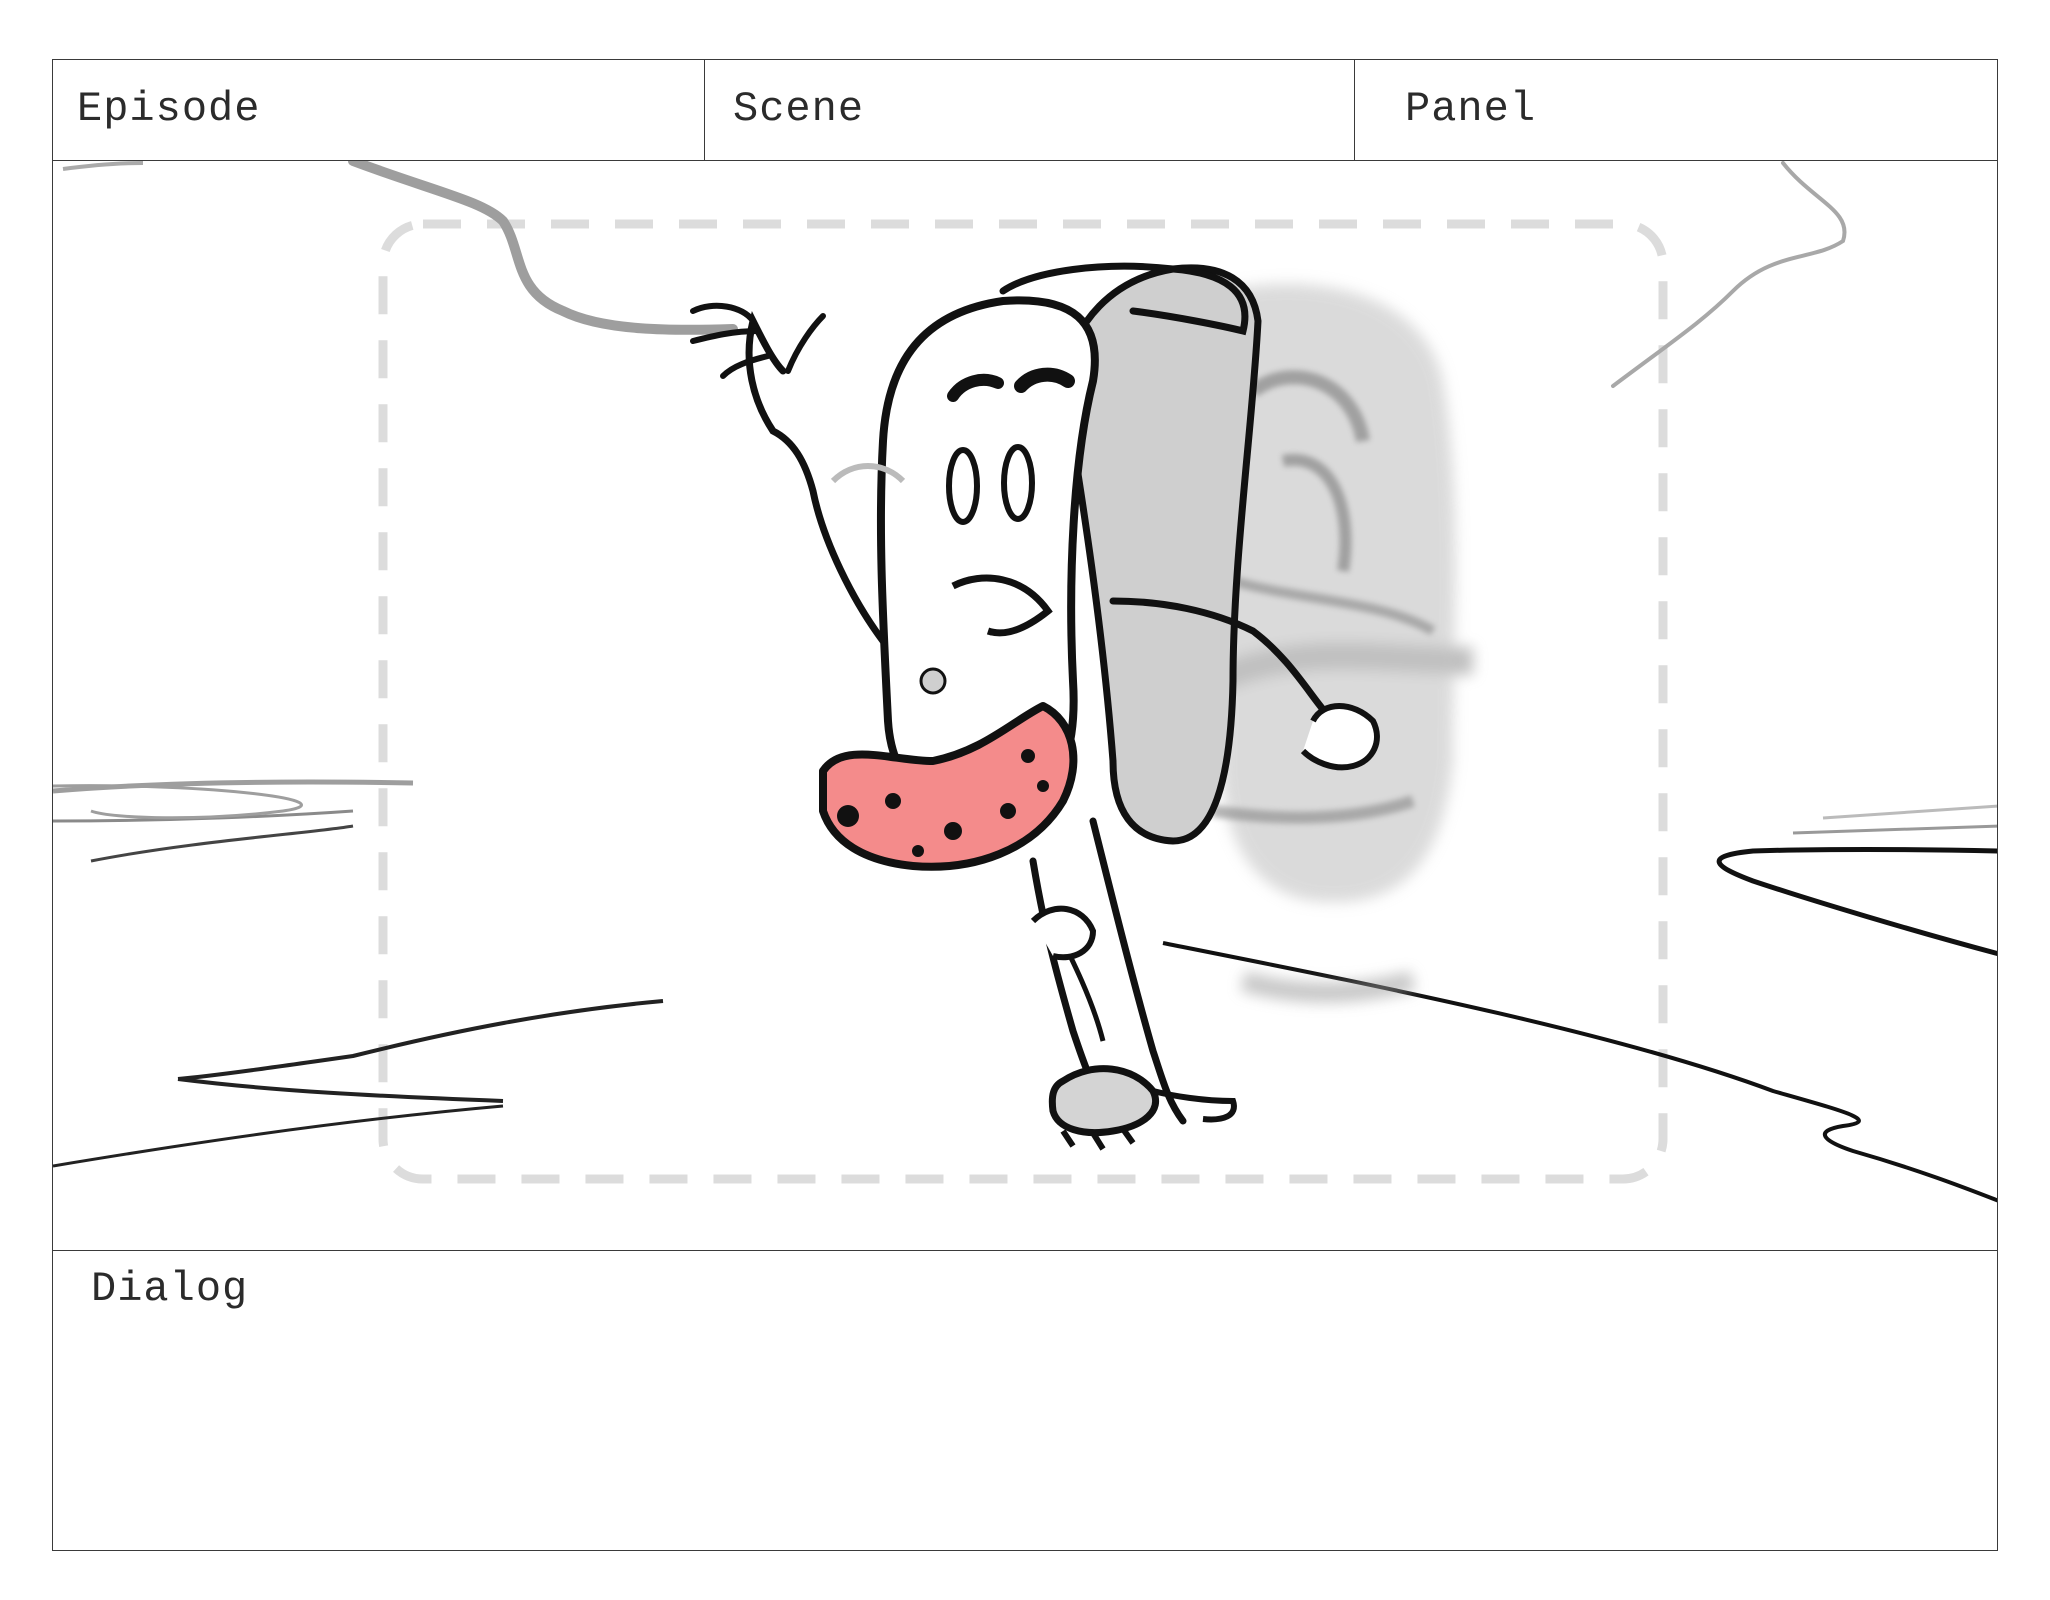 This screenshot has width=2050, height=1600. What do you see at coordinates (1471, 109) in the screenshot?
I see `panel-label: Panel` at bounding box center [1471, 109].